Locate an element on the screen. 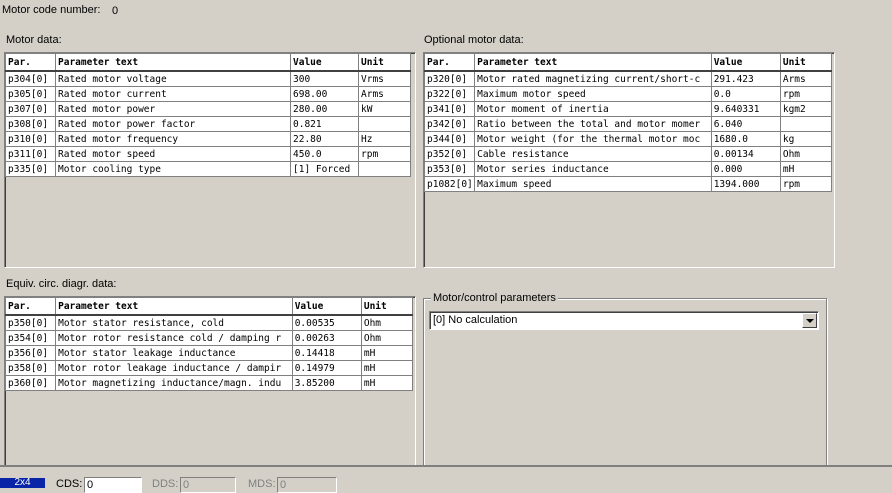 The image size is (892, 493). table-row: p310[0] Rated motor frequency 22.80 Hz is located at coordinates (208, 139).